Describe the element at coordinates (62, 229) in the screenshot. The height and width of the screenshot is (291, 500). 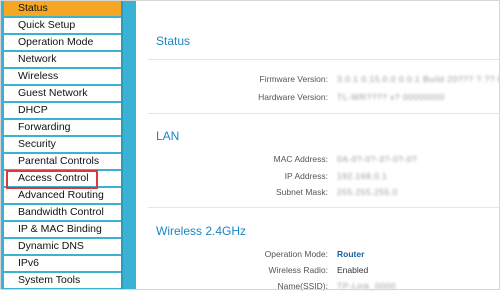
I see `sidebar-item-ip-mac-binding: IP & MAC Binding` at that location.